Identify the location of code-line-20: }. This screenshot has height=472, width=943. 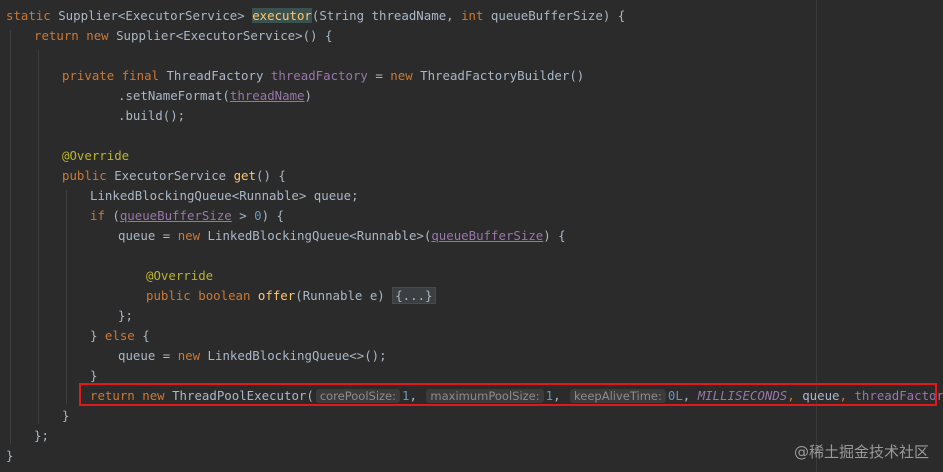
(9, 456).